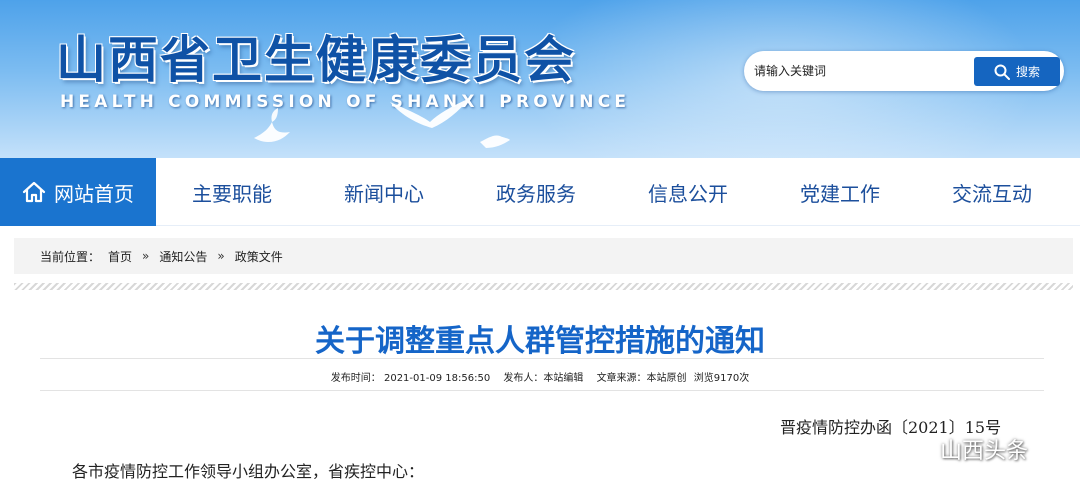 Image resolution: width=1080 pixels, height=494 pixels. Describe the element at coordinates (384, 192) in the screenshot. I see `nav-item-news: 新闻中心` at that location.